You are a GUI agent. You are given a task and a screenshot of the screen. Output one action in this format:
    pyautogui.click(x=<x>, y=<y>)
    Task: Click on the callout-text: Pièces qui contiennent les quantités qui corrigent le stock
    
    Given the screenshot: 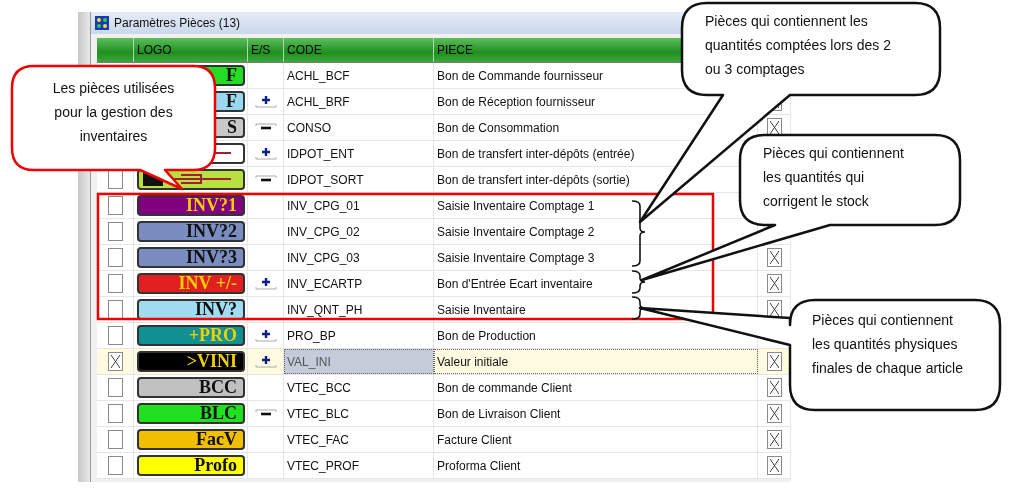 What is the action you would take?
    pyautogui.click(x=834, y=177)
    